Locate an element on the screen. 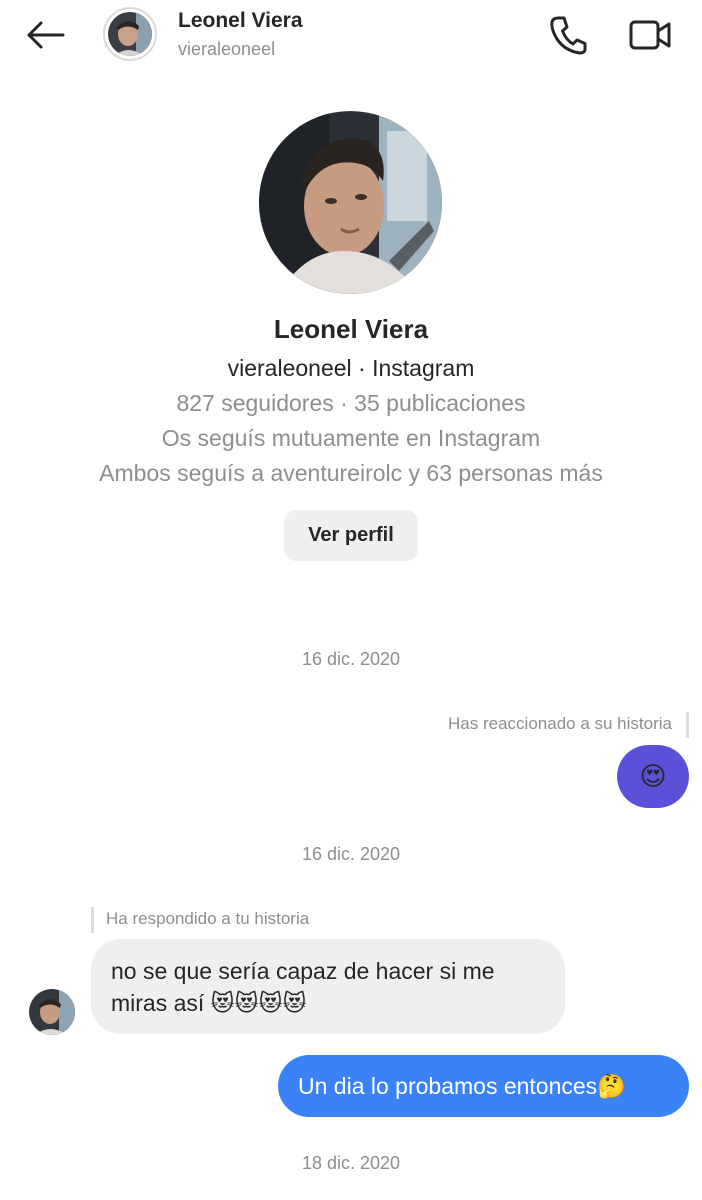  story-reaction-label: Has reaccionado a su historia is located at coordinates (560, 723).